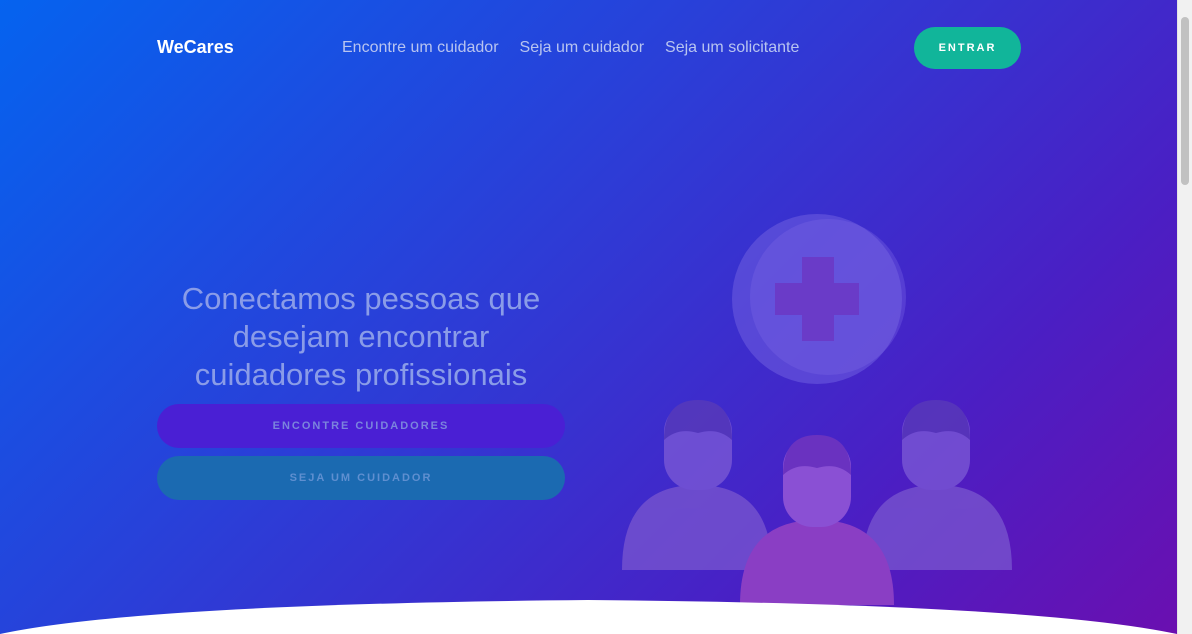  I want to click on person-left, so click(697, 485).